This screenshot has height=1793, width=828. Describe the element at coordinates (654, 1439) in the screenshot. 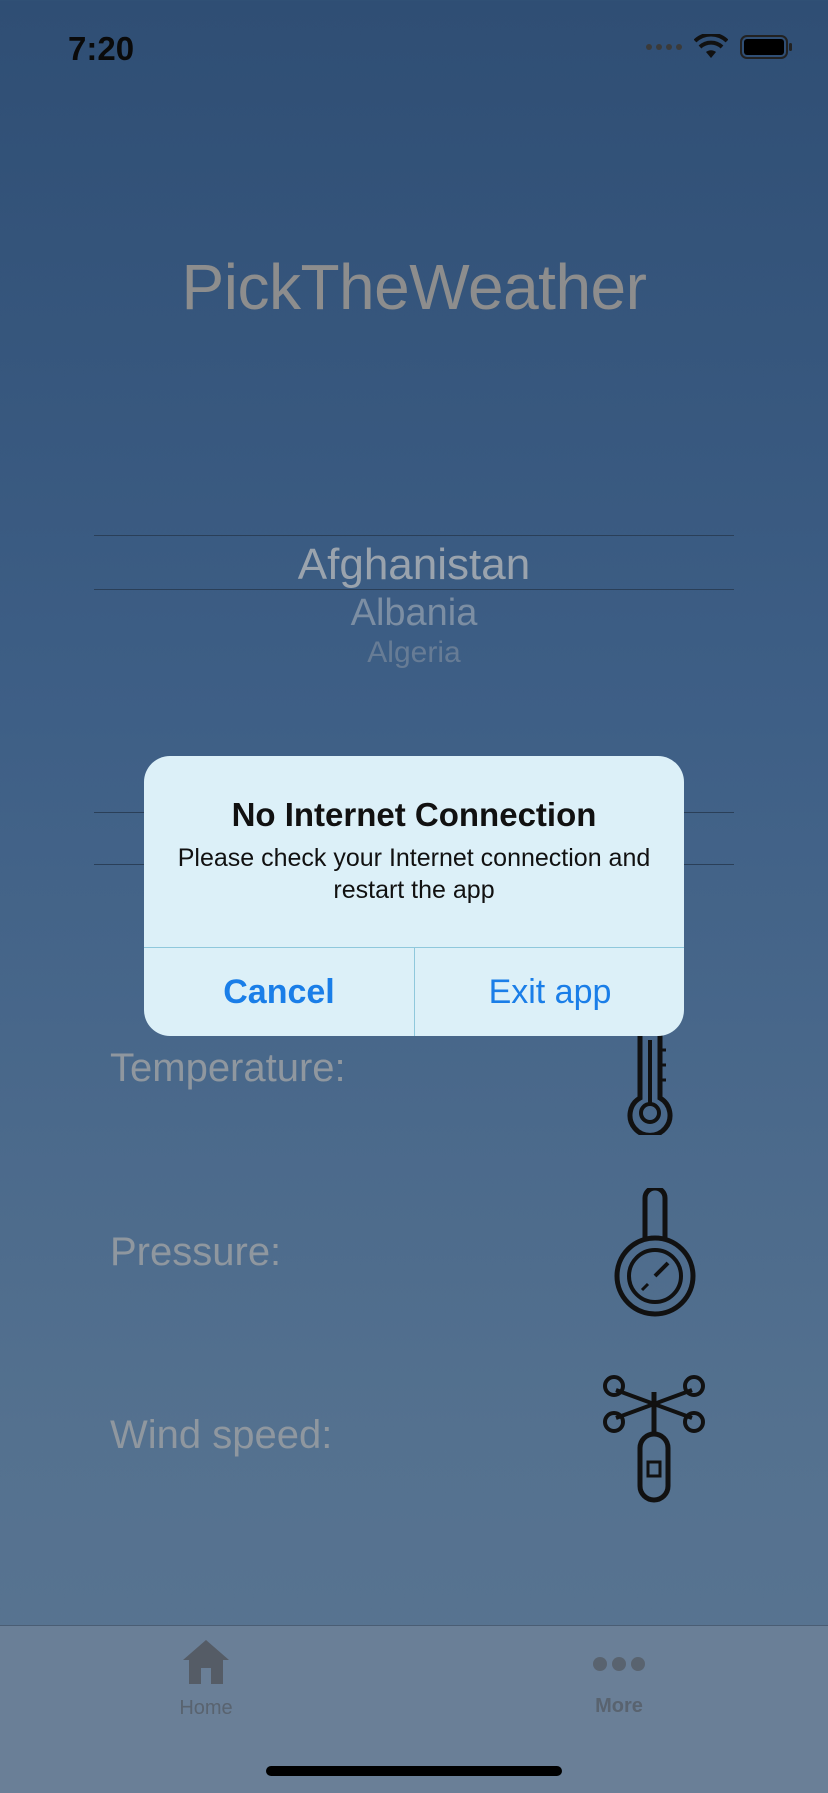

I see `anemometer-icon` at that location.